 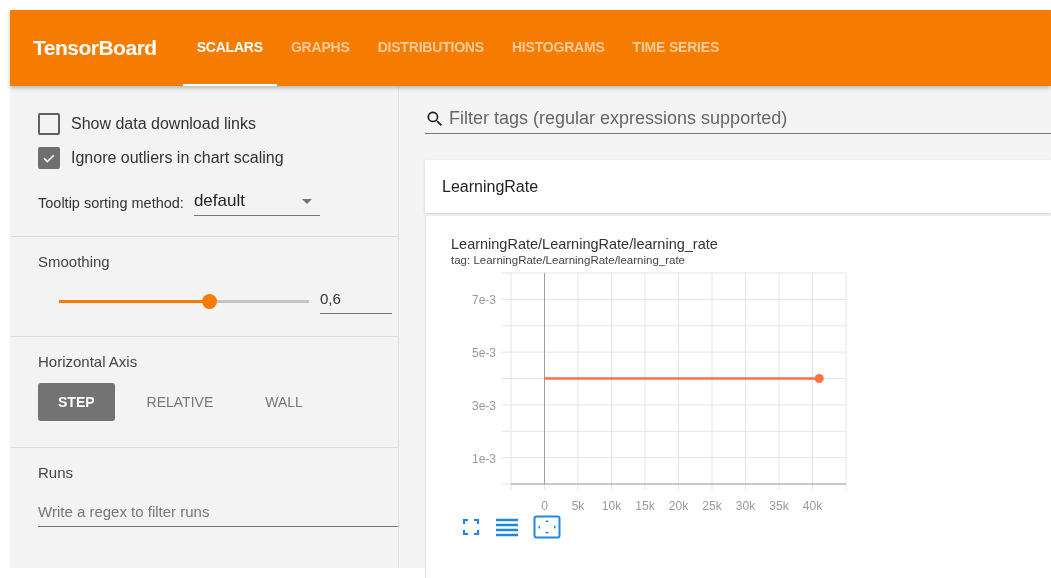 I want to click on category-title: LearningRate, so click(x=490, y=186).